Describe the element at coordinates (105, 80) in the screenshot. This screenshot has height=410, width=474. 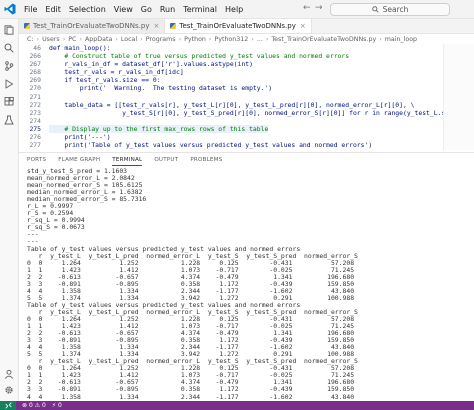
I see `code-text: if test_r_vals.size == 0:` at that location.